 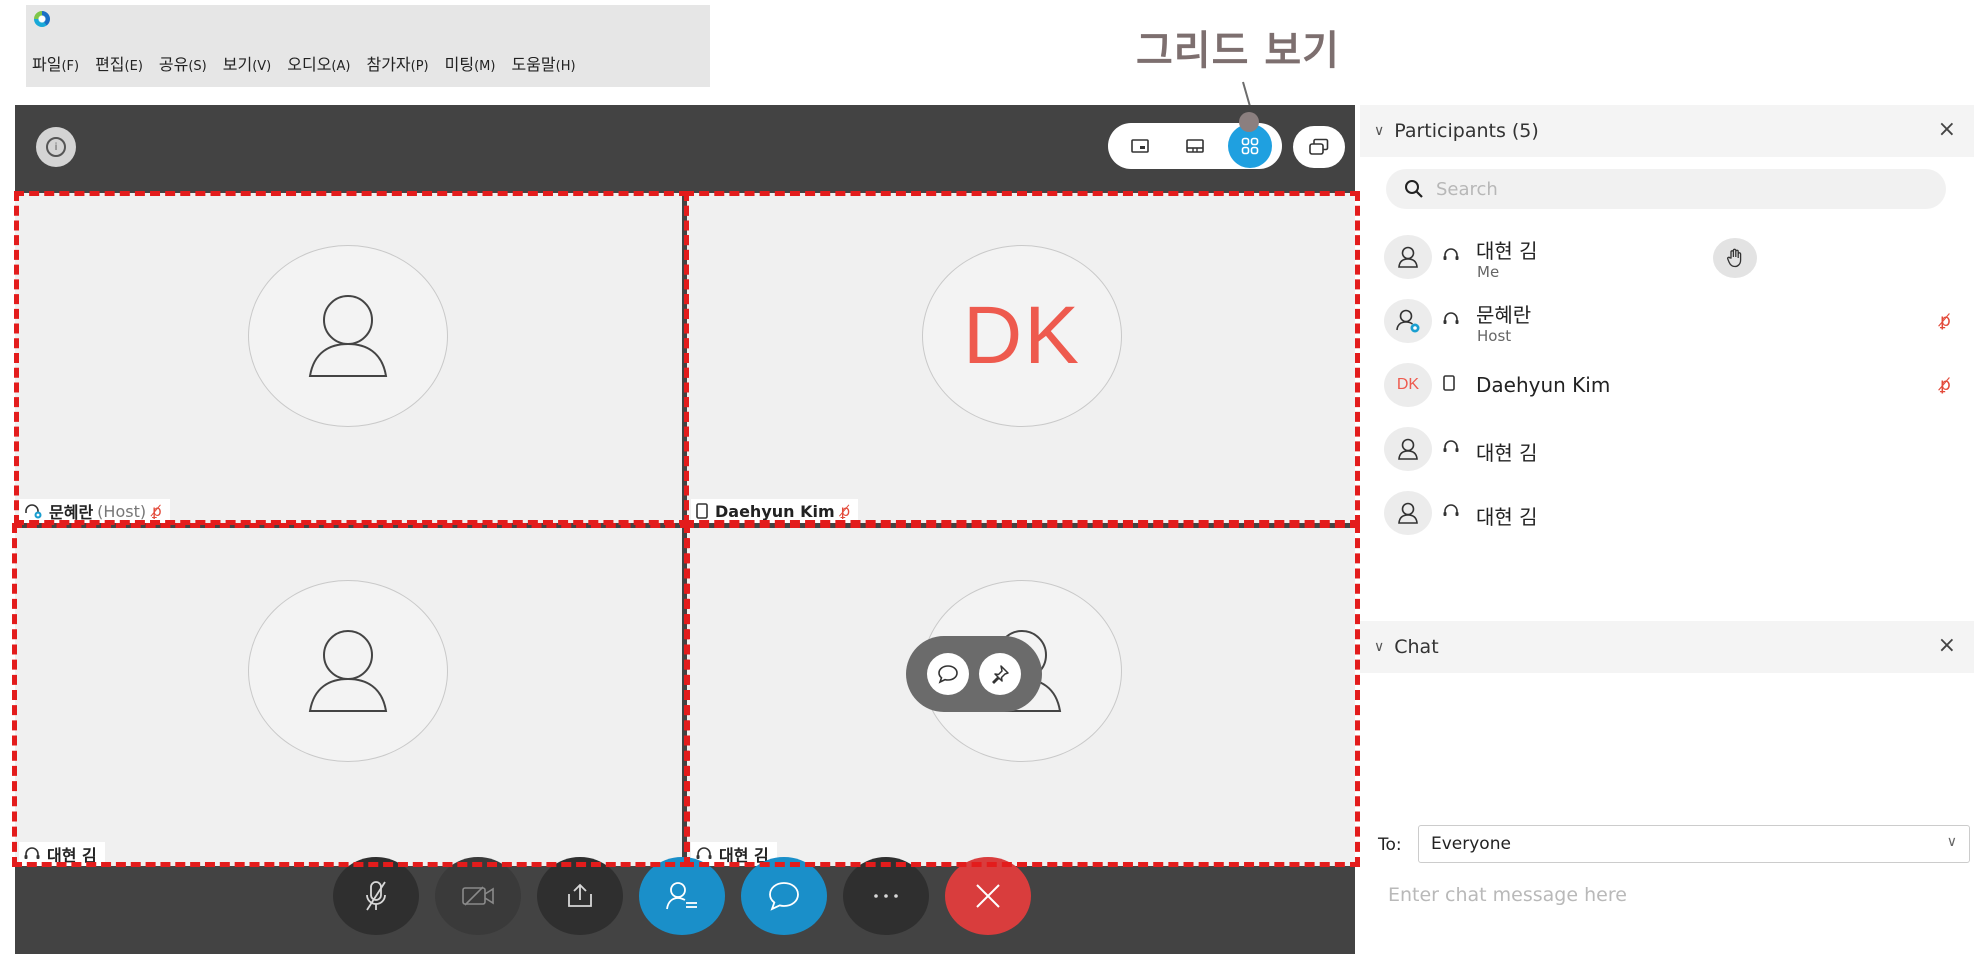 What do you see at coordinates (1021, 697) in the screenshot?
I see `video-tile-daehyun-2: 대현 김` at bounding box center [1021, 697].